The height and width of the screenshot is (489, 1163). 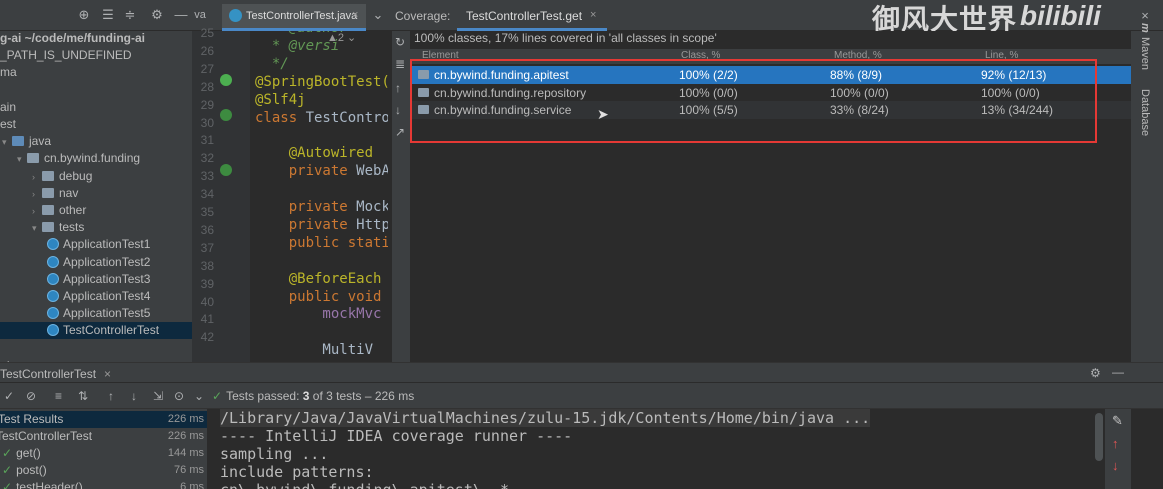 What do you see at coordinates (108, 15) in the screenshot?
I see `collapse-icon: ☰` at bounding box center [108, 15].